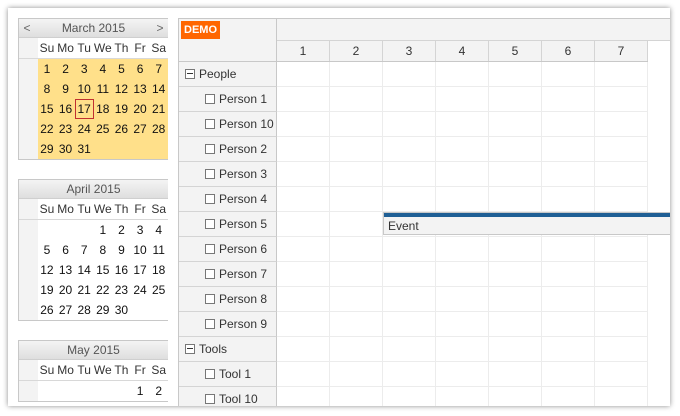 The image size is (680, 416). Describe the element at coordinates (158, 230) in the screenshot. I see `day-cell: 4` at that location.